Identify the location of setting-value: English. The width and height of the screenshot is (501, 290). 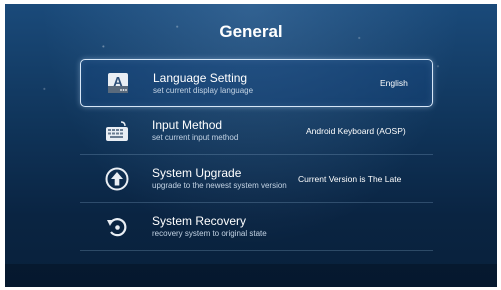
(394, 83).